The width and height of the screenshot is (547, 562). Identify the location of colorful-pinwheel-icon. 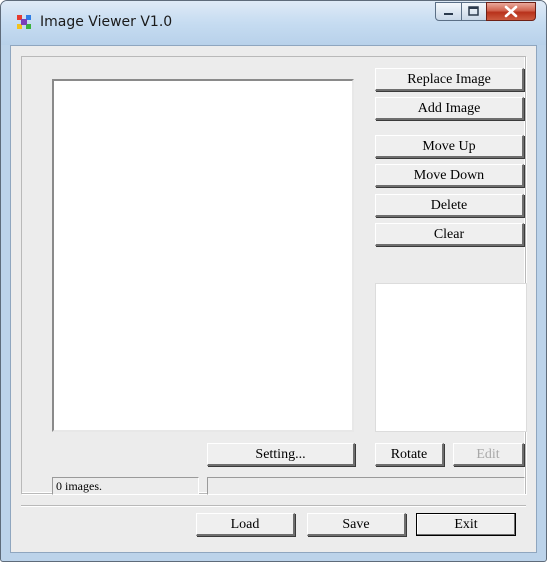
(24, 22).